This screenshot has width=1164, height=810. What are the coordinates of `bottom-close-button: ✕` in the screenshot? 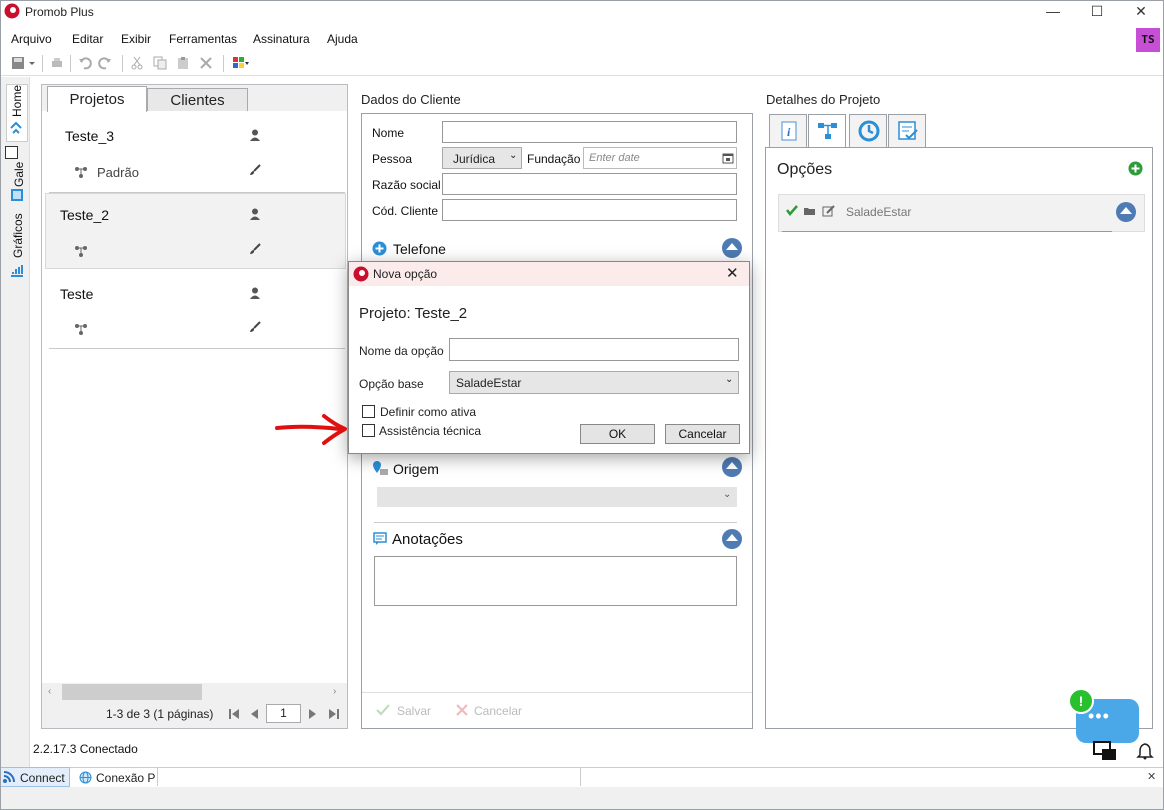 It's located at (1151, 776).